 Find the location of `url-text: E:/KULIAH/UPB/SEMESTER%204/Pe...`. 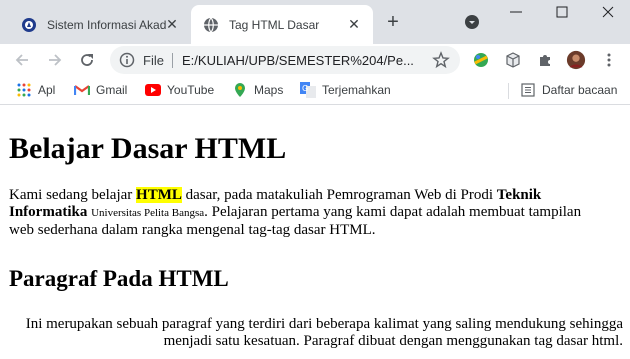

url-text: E:/KULIAH/UPB/SEMESTER%204/Pe... is located at coordinates (302, 60).